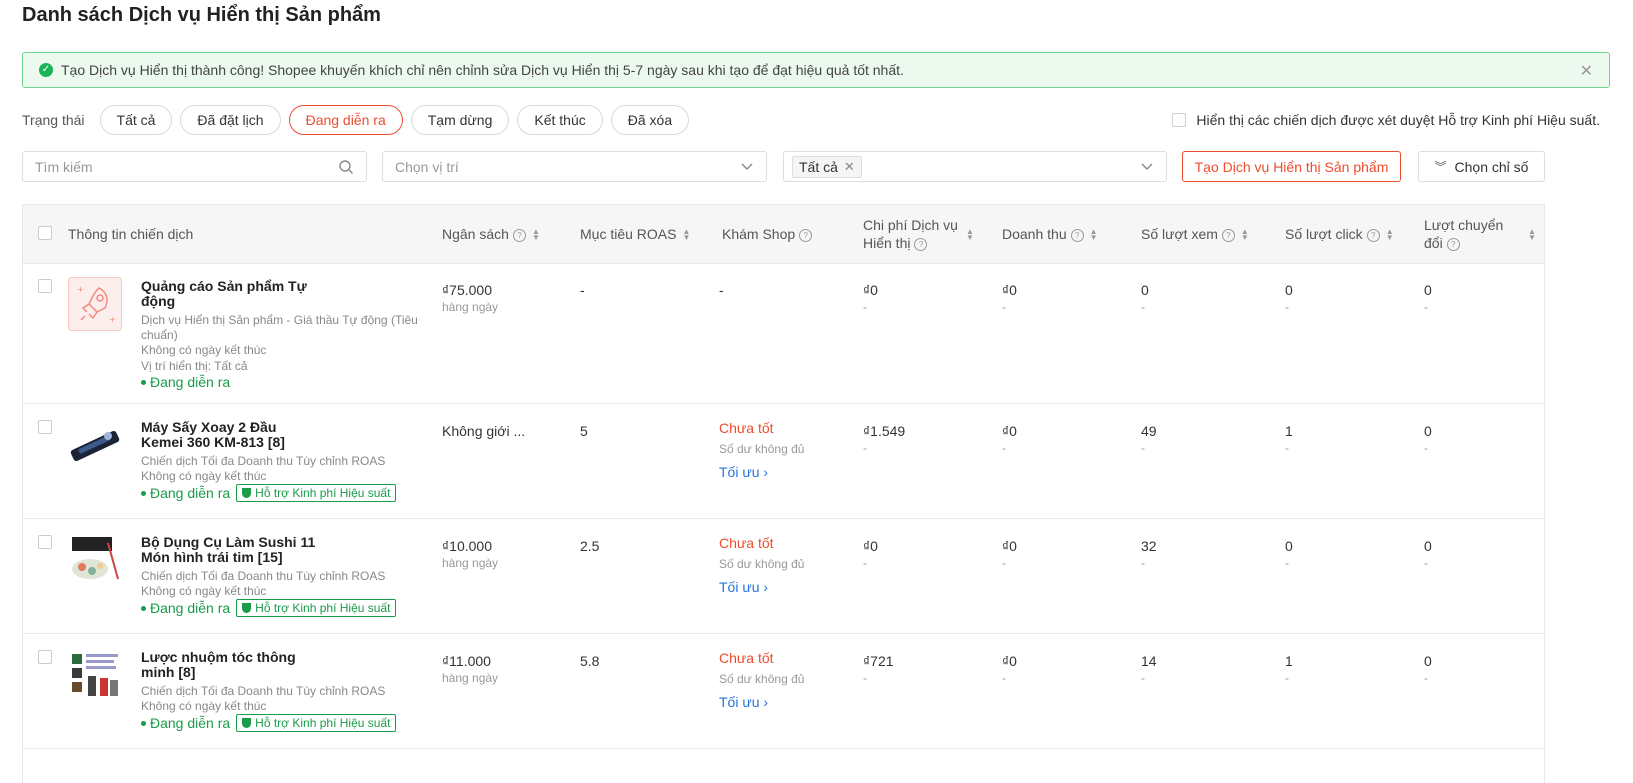 Image resolution: width=1633 pixels, height=783 pixels. What do you see at coordinates (1145, 298) in the screenshot?
I see `views-cell: 0-` at bounding box center [1145, 298].